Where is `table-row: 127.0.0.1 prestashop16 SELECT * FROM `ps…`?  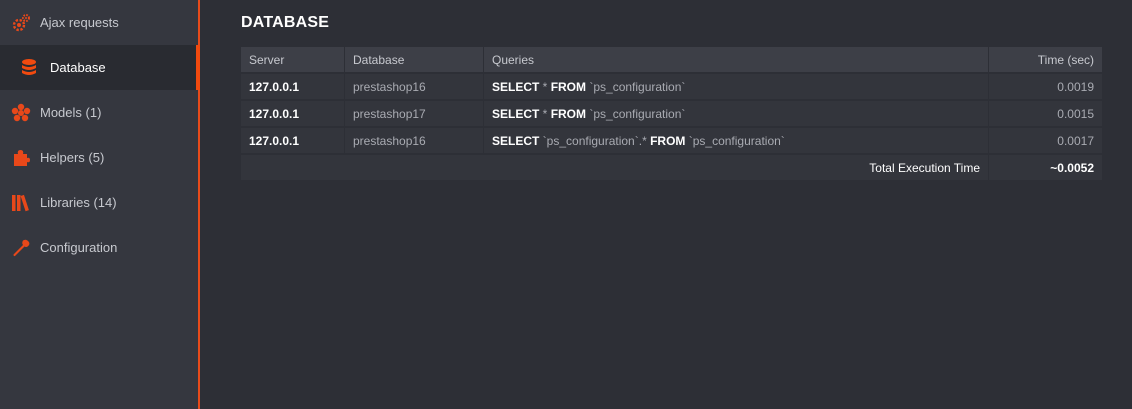 table-row: 127.0.0.1 prestashop16 SELECT * FROM `ps… is located at coordinates (671, 87).